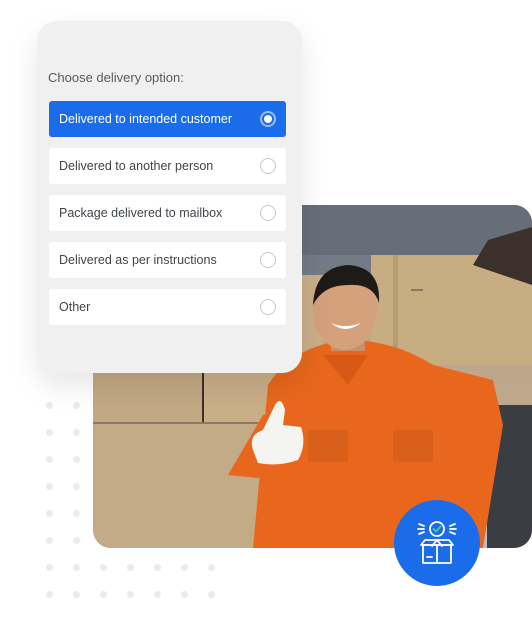 The height and width of the screenshot is (640, 532). What do you see at coordinates (138, 260) in the screenshot?
I see `option-label: Delivered as per instructions` at bounding box center [138, 260].